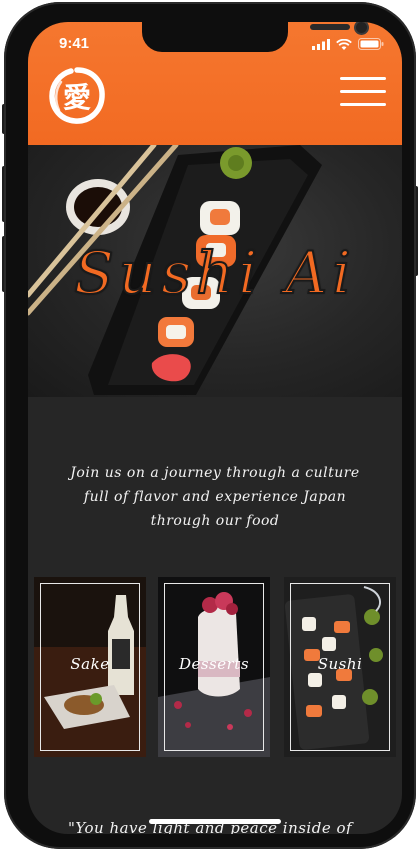 This screenshot has height=851, width=420. Describe the element at coordinates (255, 37) in the screenshot. I see `device-notch` at that location.